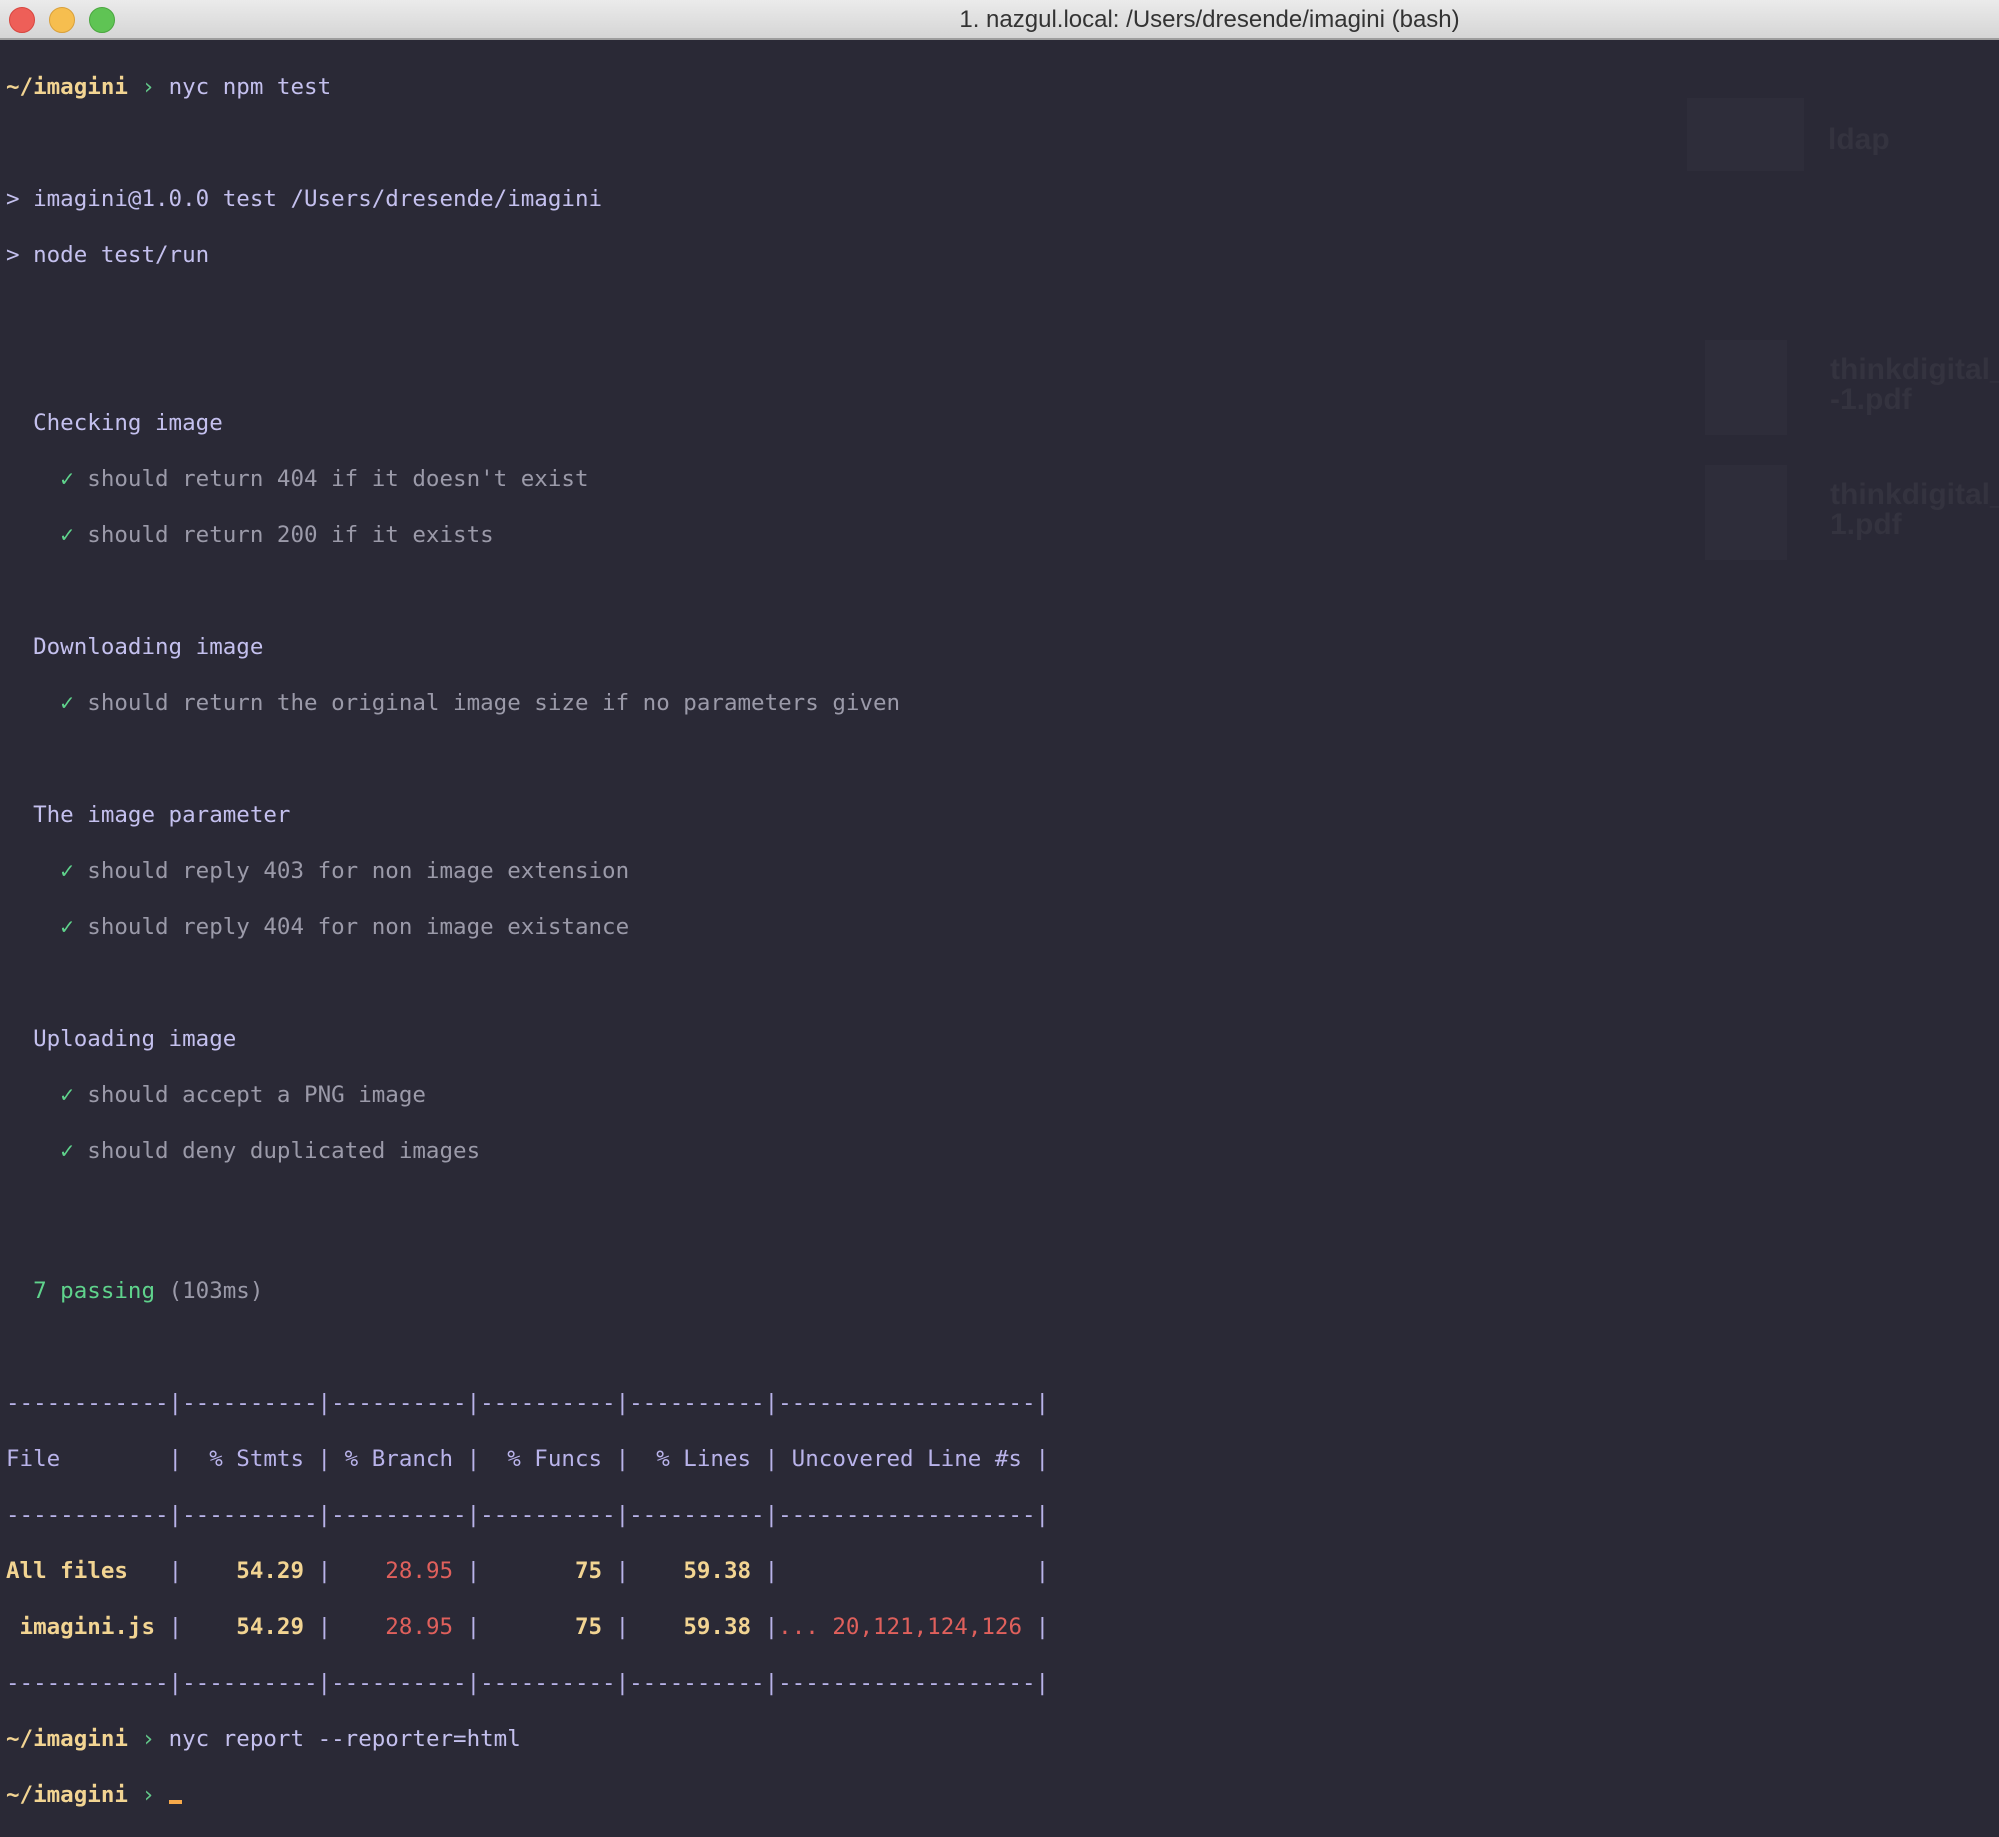 The width and height of the screenshot is (1999, 1837). What do you see at coordinates (358, 871) in the screenshot?
I see `test-name: should reply 403 for non image extension` at bounding box center [358, 871].